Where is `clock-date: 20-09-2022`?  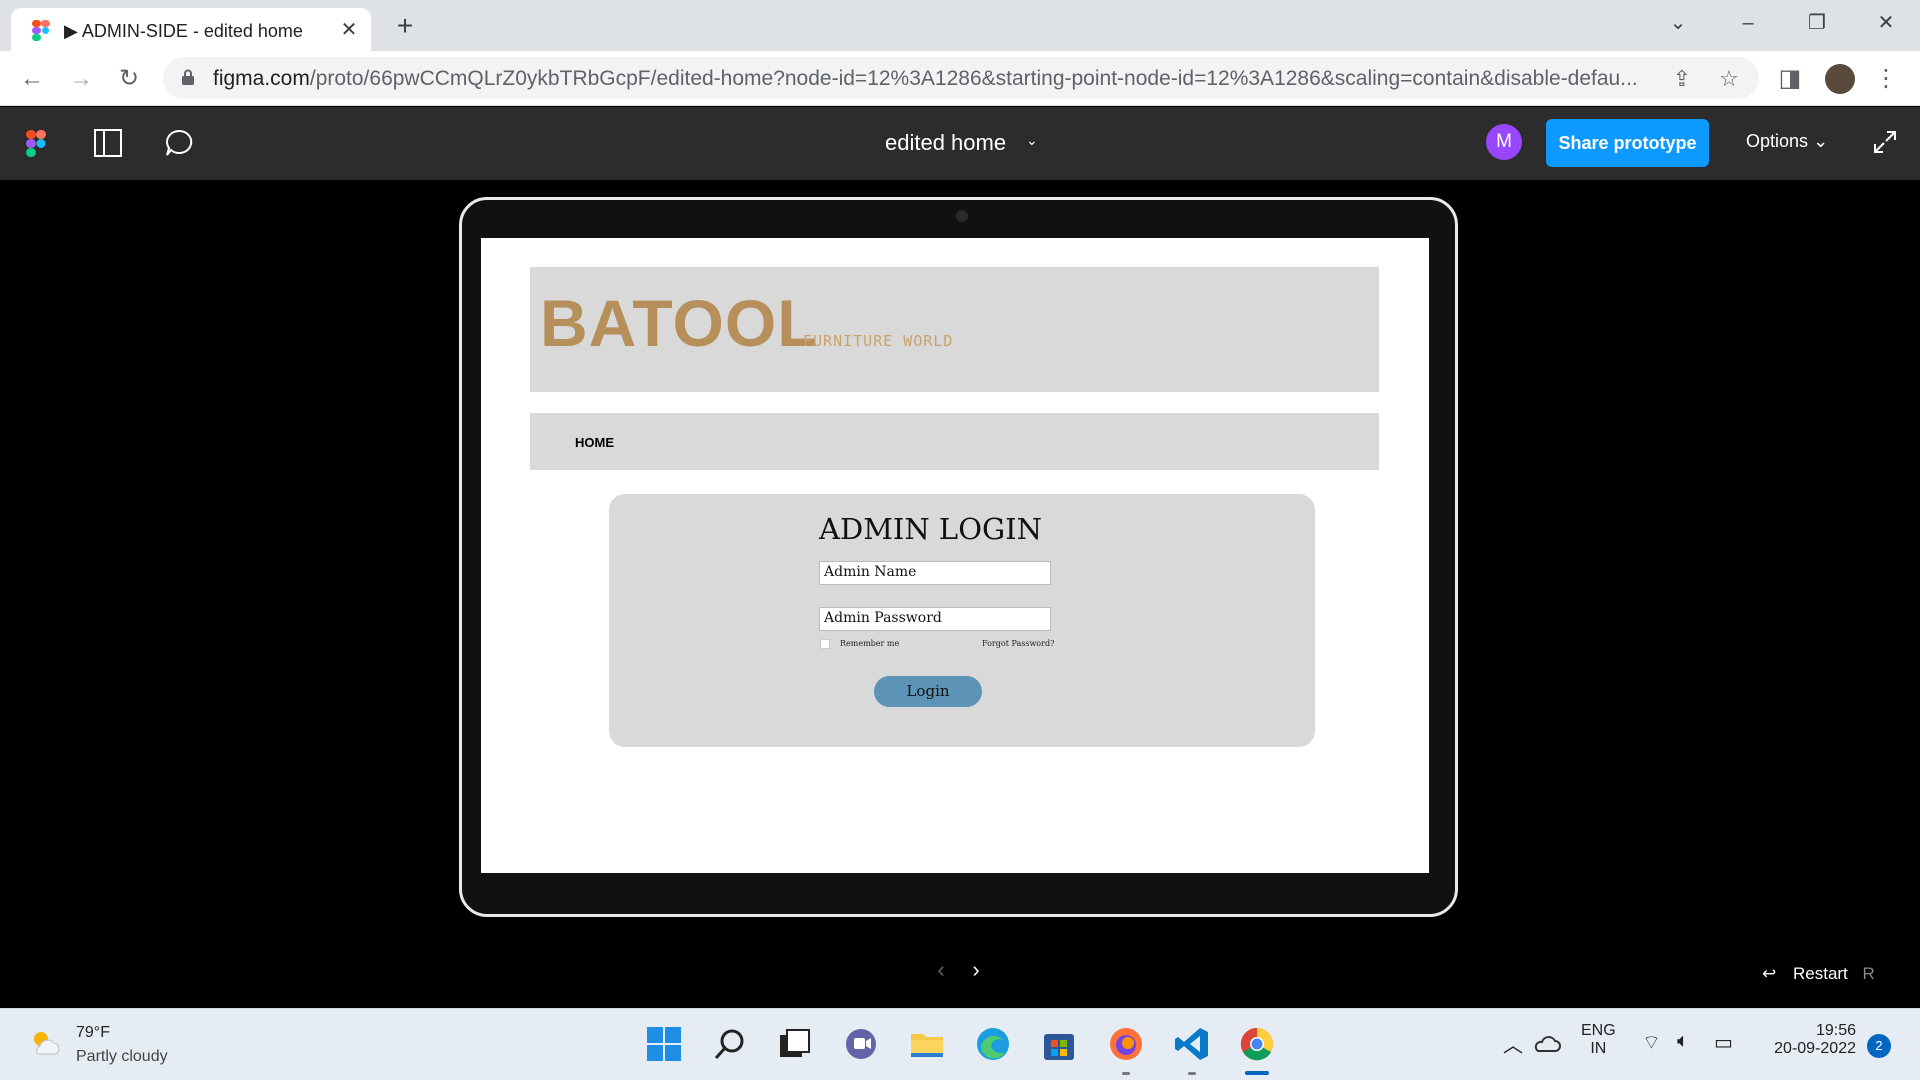
clock-date: 20-09-2022 is located at coordinates (1815, 1048).